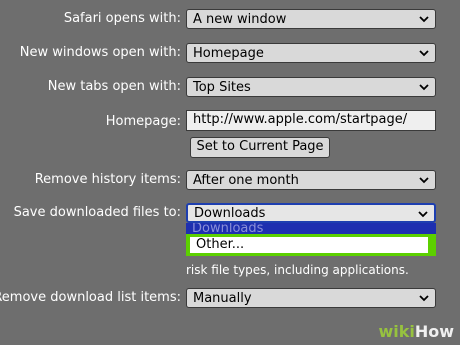 The image size is (460, 345). Describe the element at coordinates (230, 213) in the screenshot. I see `save-downloads-value: Downloads` at that location.